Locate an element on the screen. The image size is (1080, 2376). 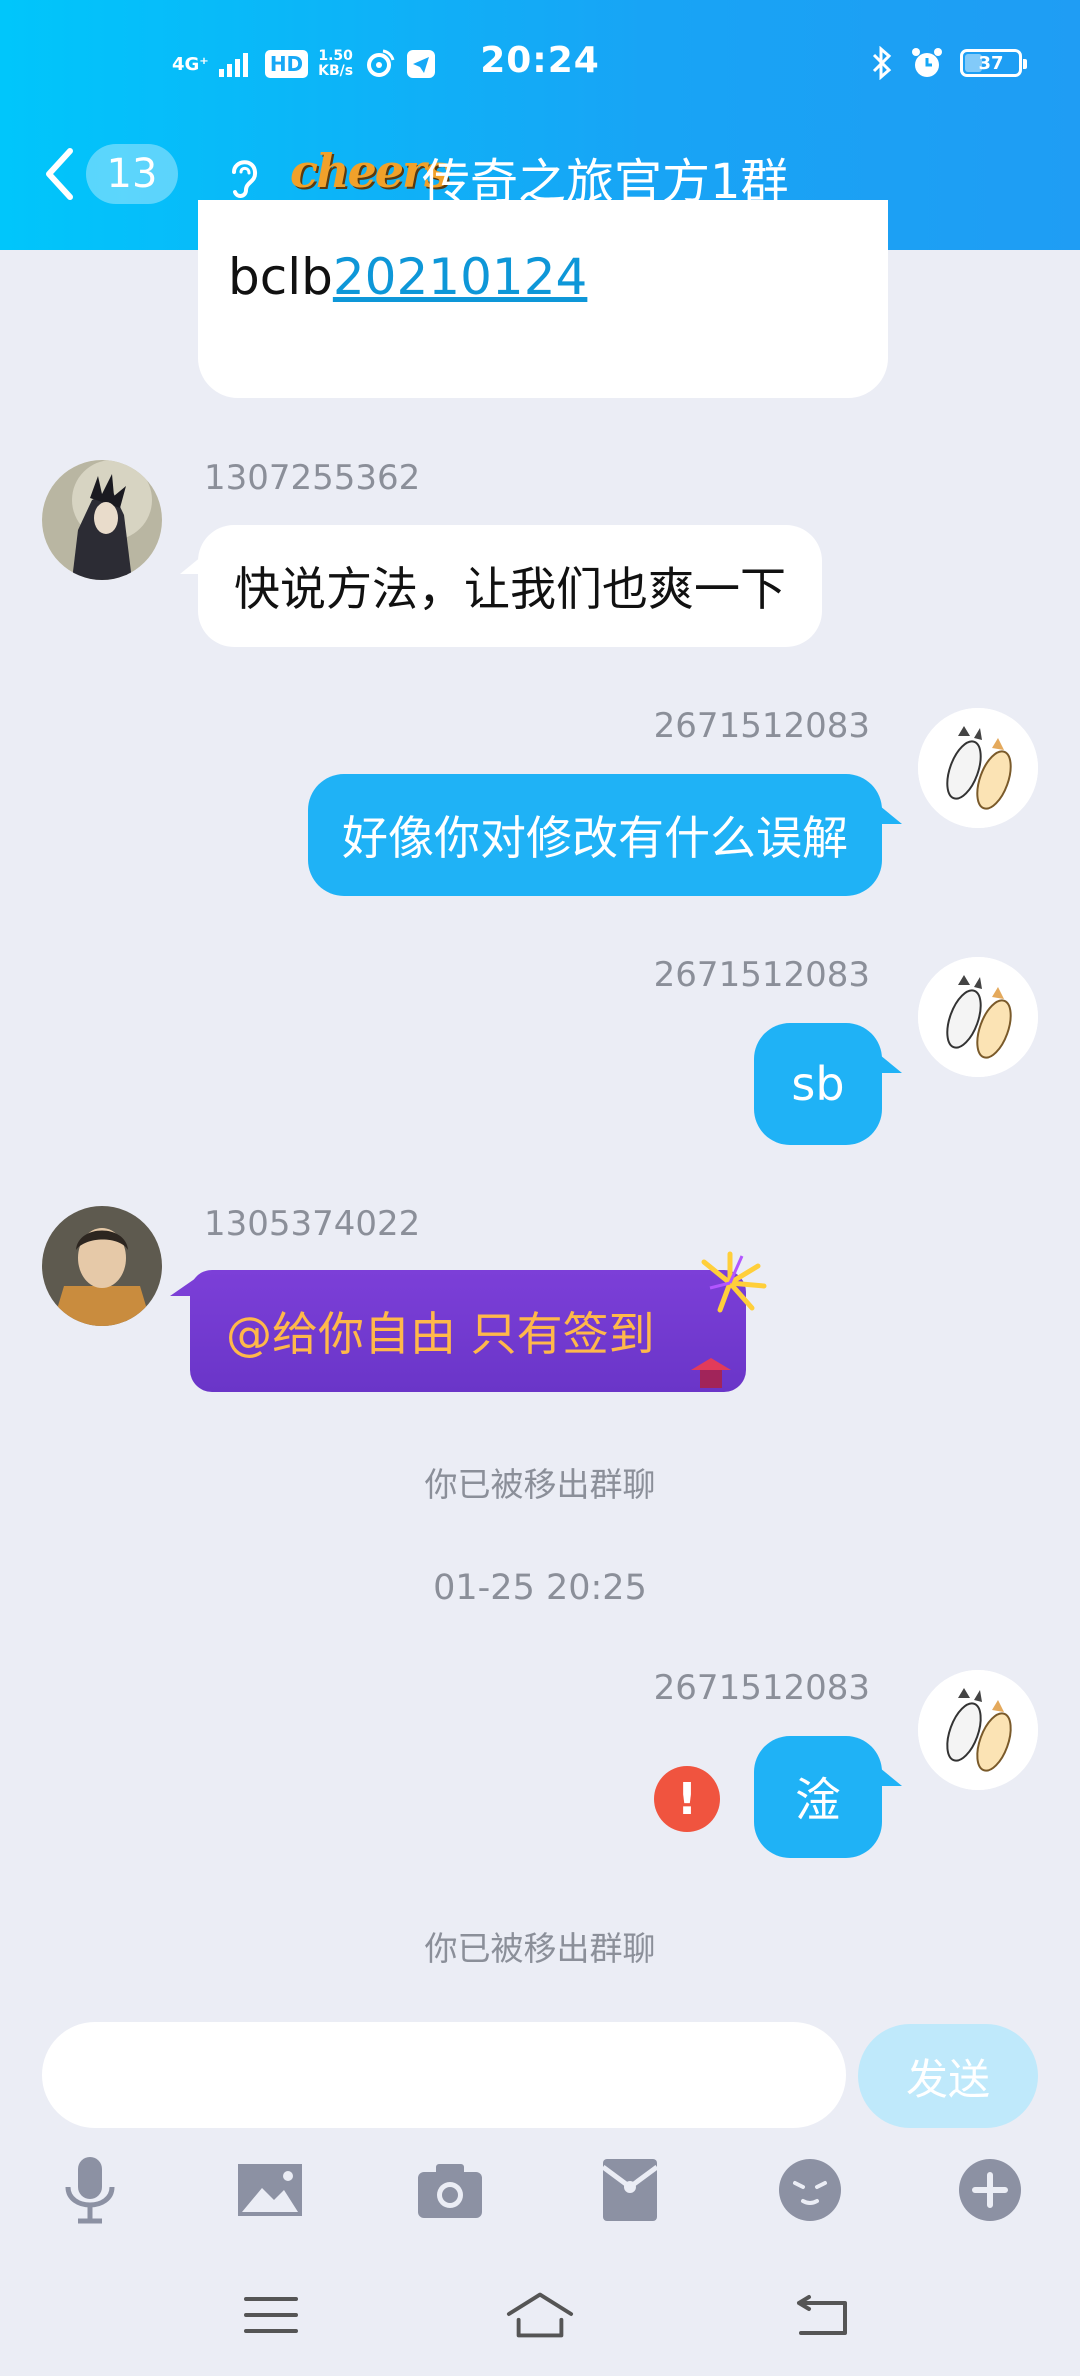
lantern-decoration-icon is located at coordinates (711, 1373).